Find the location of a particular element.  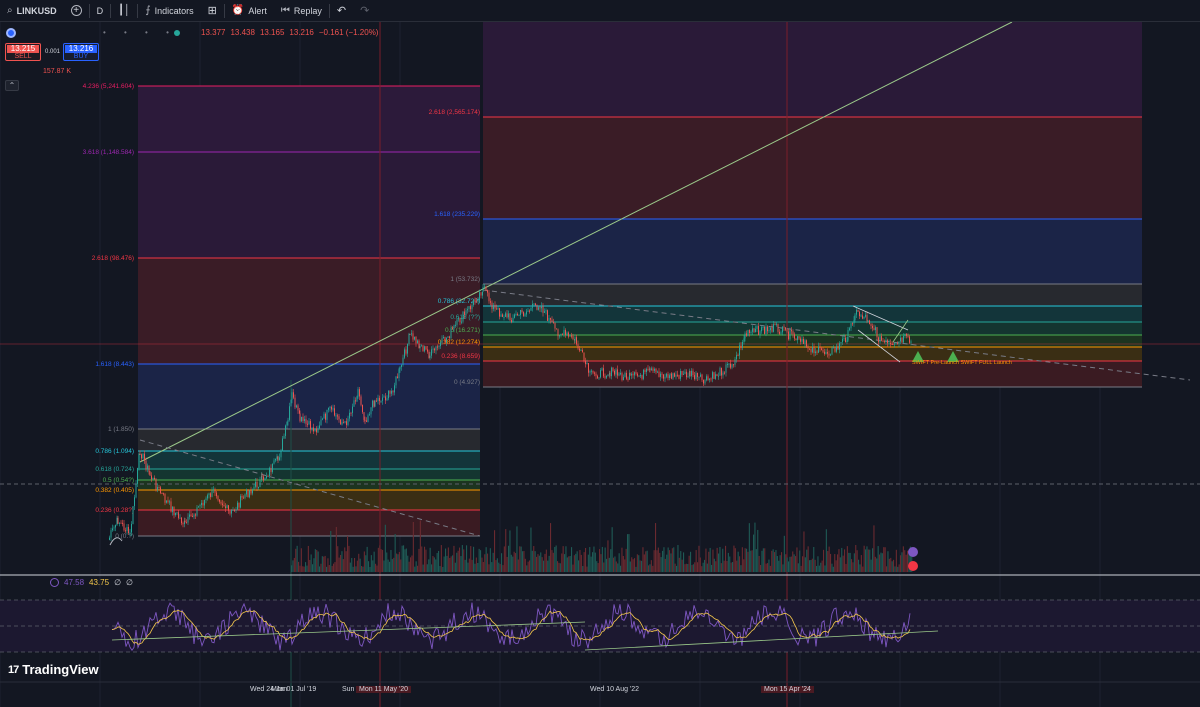

chart-type-button: ┃│ is located at coordinates (124, 11).